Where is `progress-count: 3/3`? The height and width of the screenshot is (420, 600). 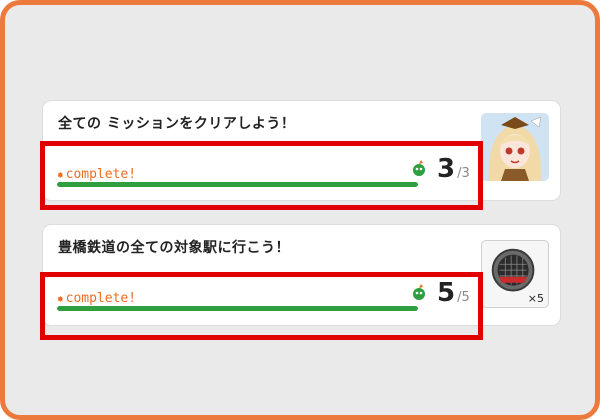
progress-count: 3/3 is located at coordinates (453, 169).